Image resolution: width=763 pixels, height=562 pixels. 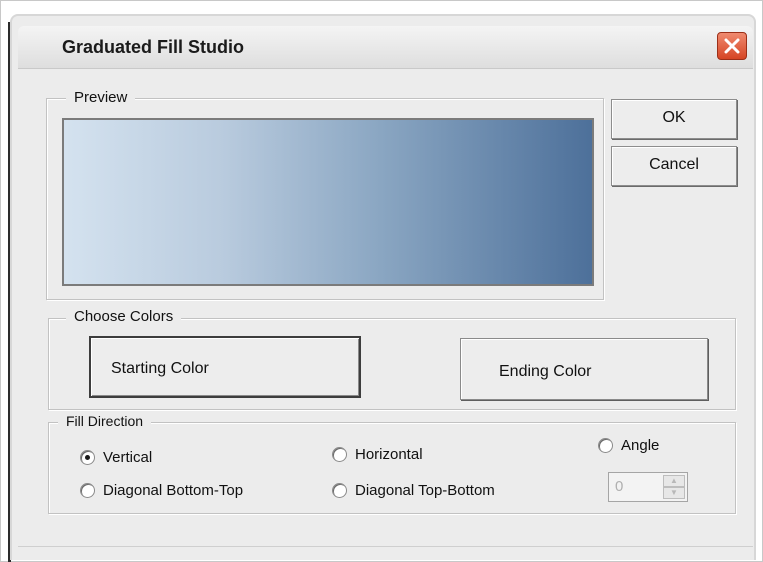 I want to click on dialog-bottom-edge, so click(x=385, y=546).